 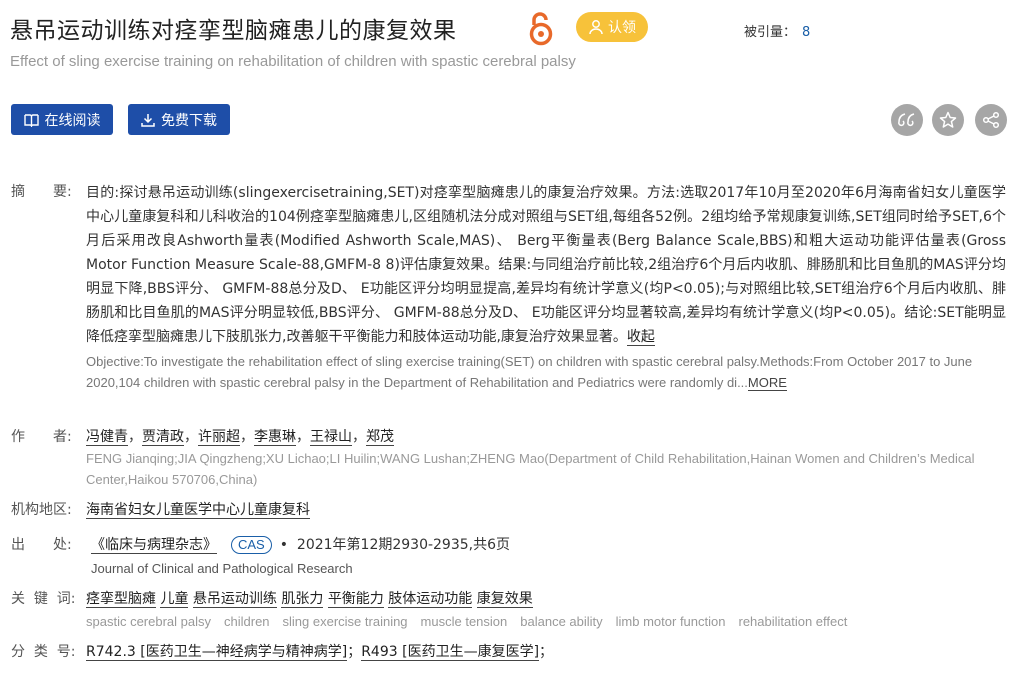 I want to click on share-icon, so click(x=991, y=120).